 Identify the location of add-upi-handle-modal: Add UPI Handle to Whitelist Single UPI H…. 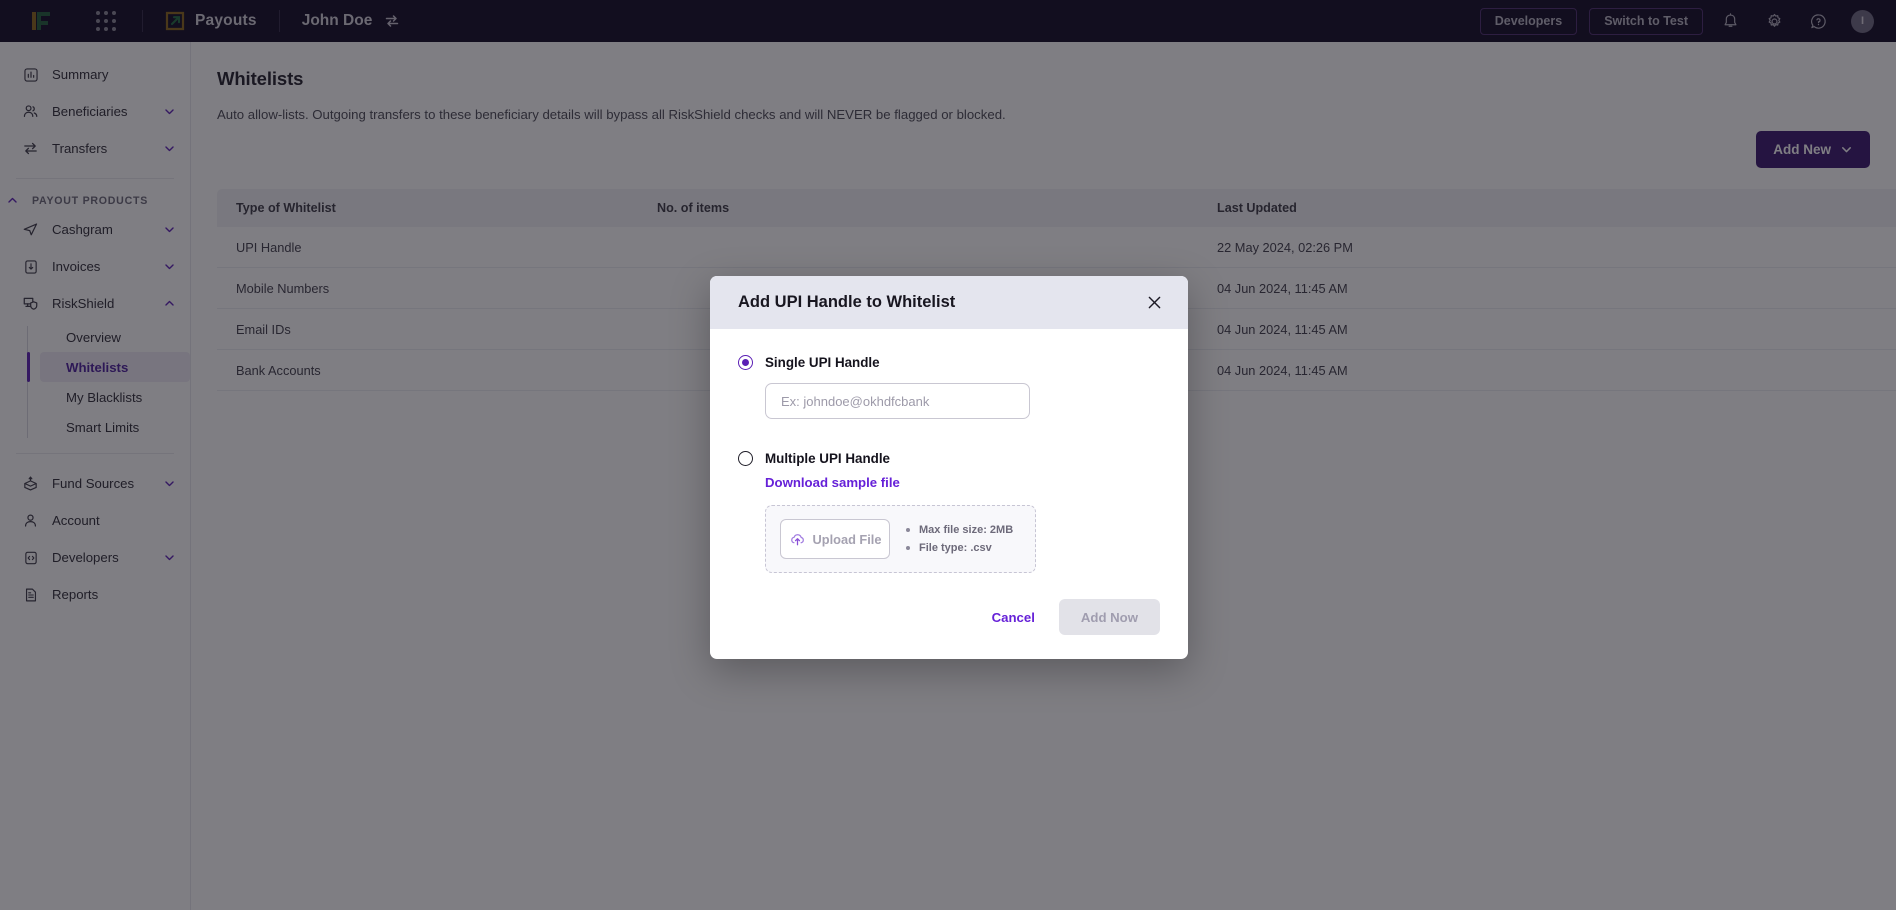
(949, 467).